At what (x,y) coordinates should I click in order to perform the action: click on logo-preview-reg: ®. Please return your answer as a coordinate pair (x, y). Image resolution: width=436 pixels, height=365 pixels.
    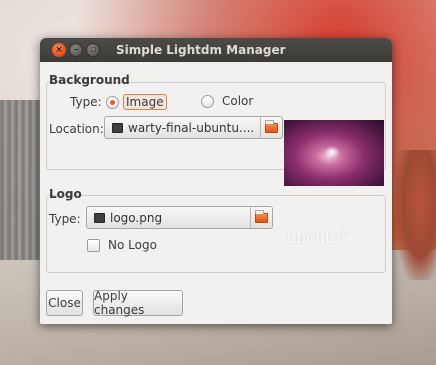
    Looking at the image, I should click on (344, 234).